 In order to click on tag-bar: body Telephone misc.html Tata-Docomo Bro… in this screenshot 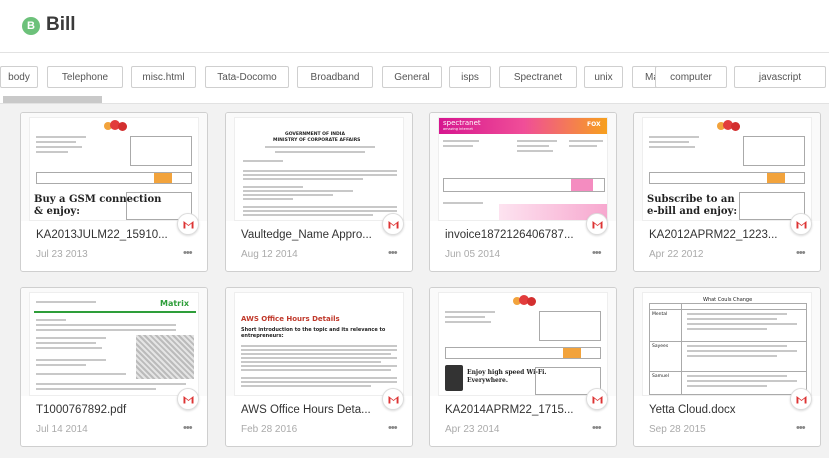, I will do `click(414, 78)`.